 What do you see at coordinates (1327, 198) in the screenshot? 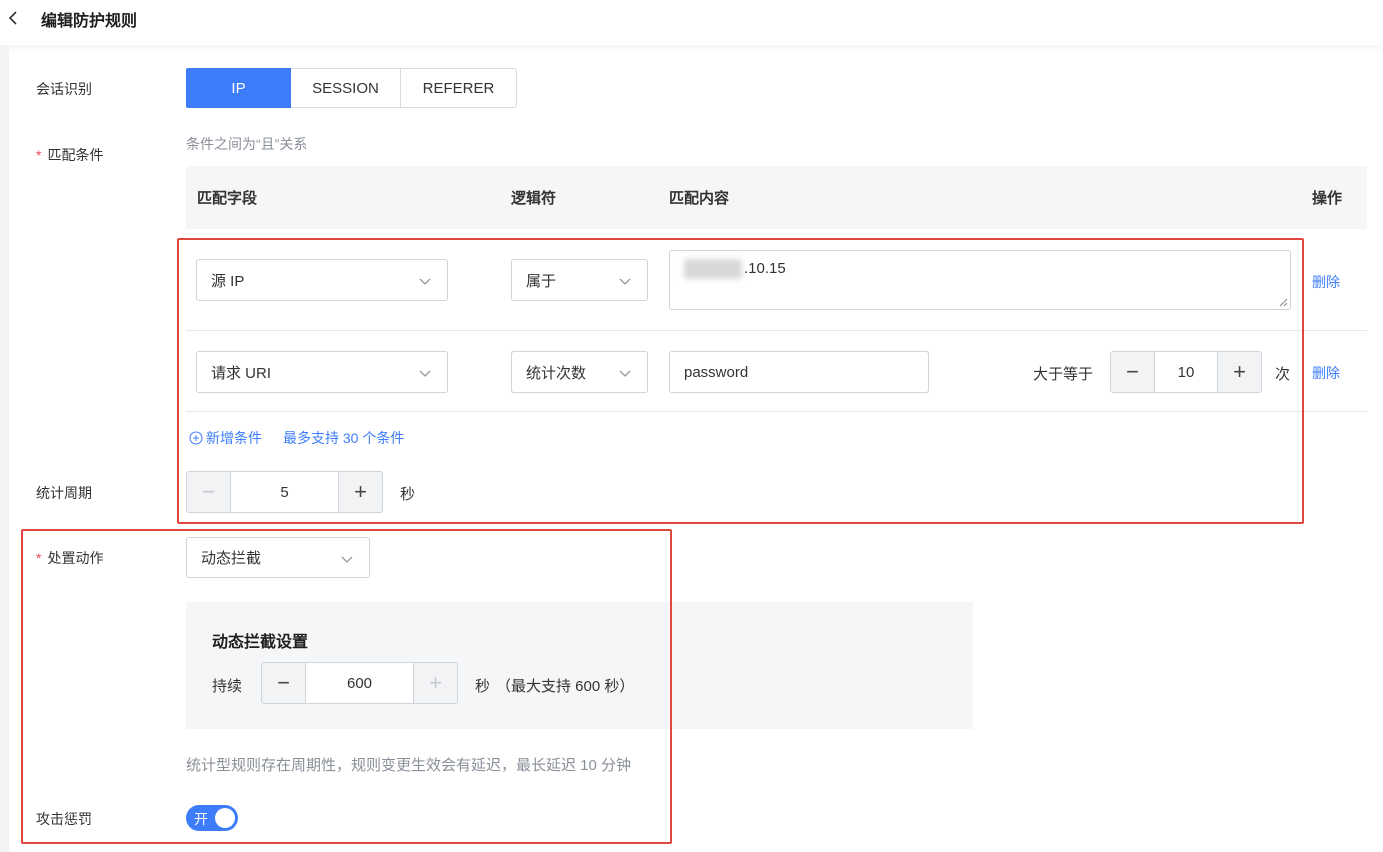
I see `column-action: 操作` at bounding box center [1327, 198].